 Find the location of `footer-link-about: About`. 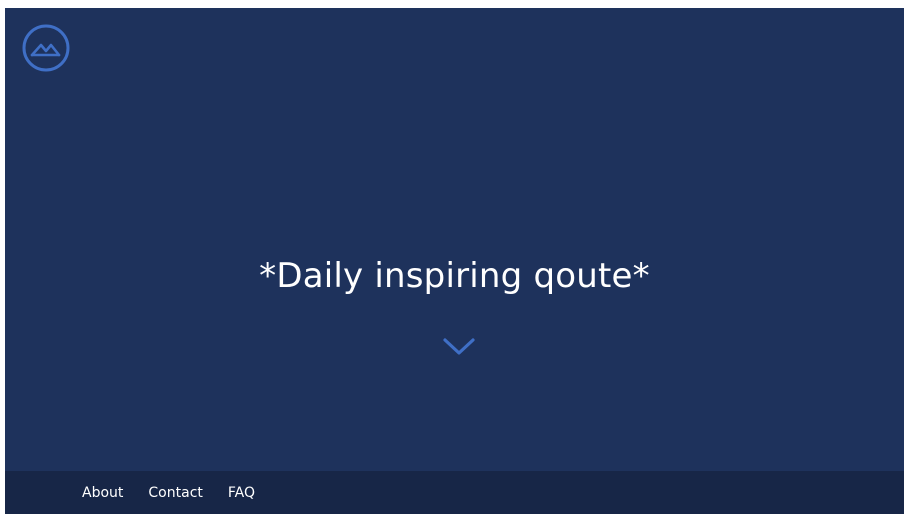

footer-link-about: About is located at coordinates (102, 493).